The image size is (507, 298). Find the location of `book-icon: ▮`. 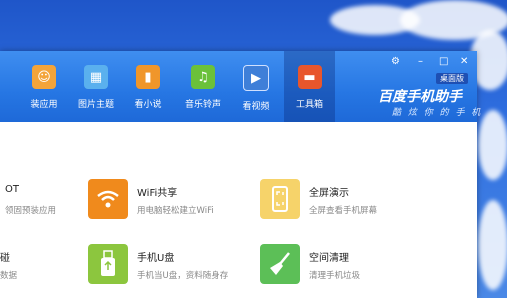

book-icon: ▮ is located at coordinates (148, 77).